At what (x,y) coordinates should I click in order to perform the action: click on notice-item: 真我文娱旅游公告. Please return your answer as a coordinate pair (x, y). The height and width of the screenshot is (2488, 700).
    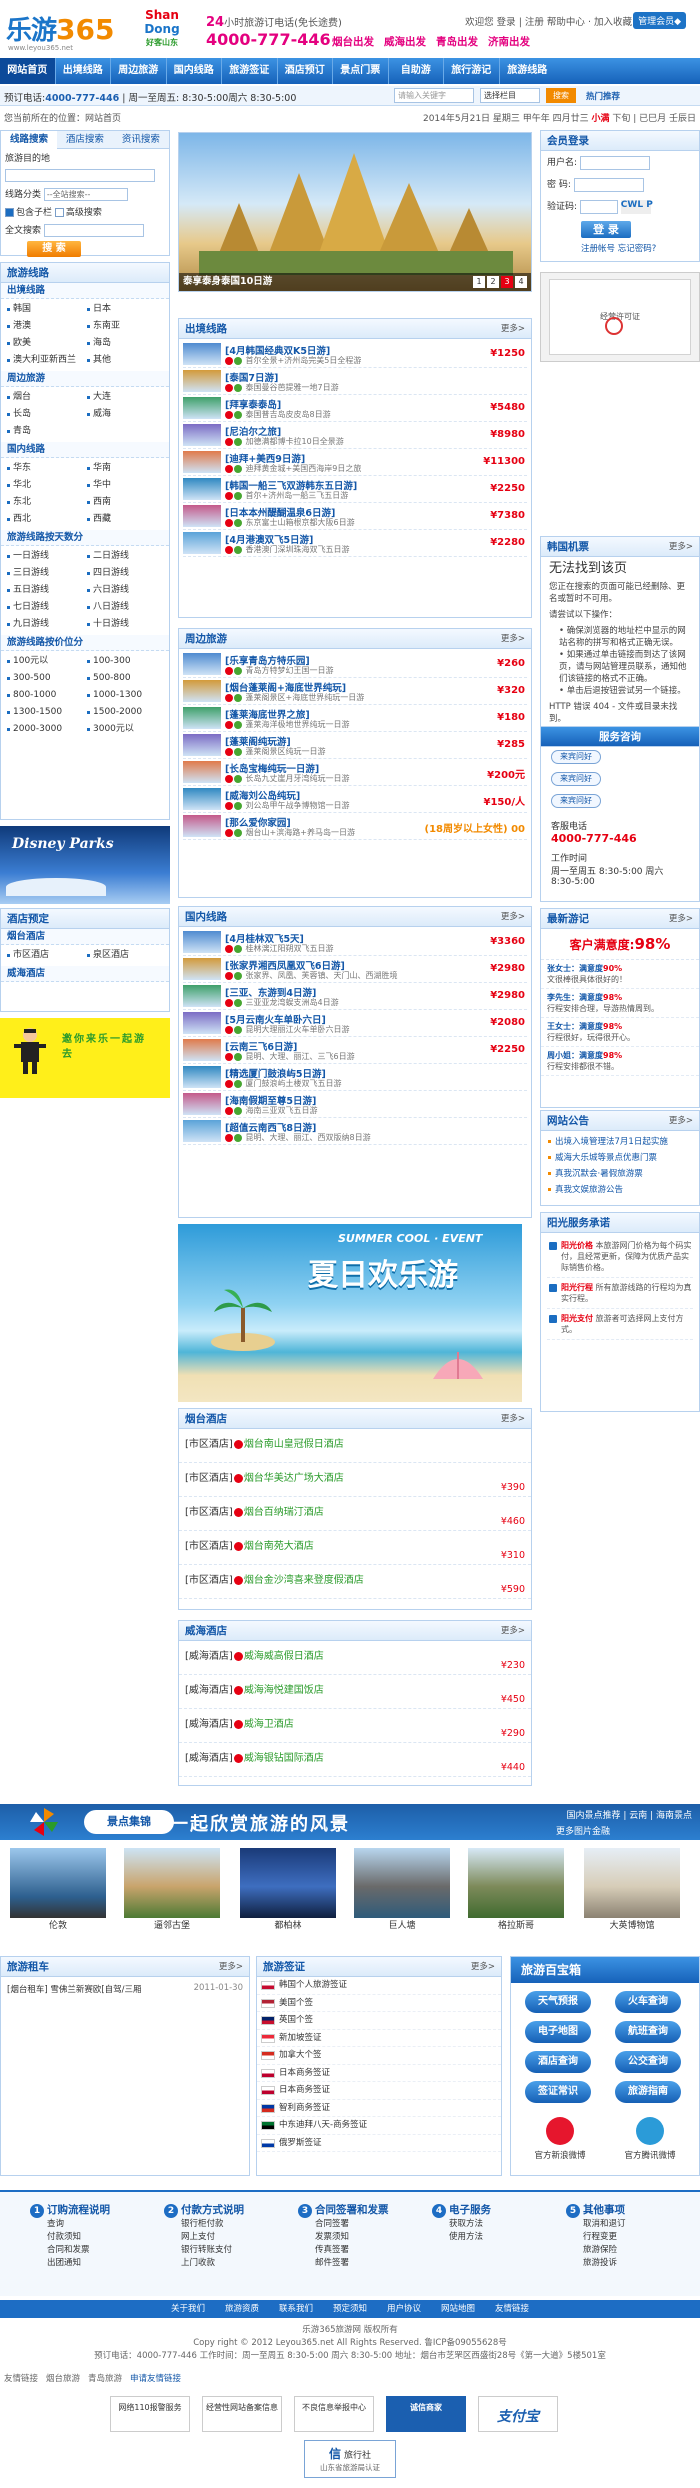
    Looking at the image, I should click on (620, 1190).